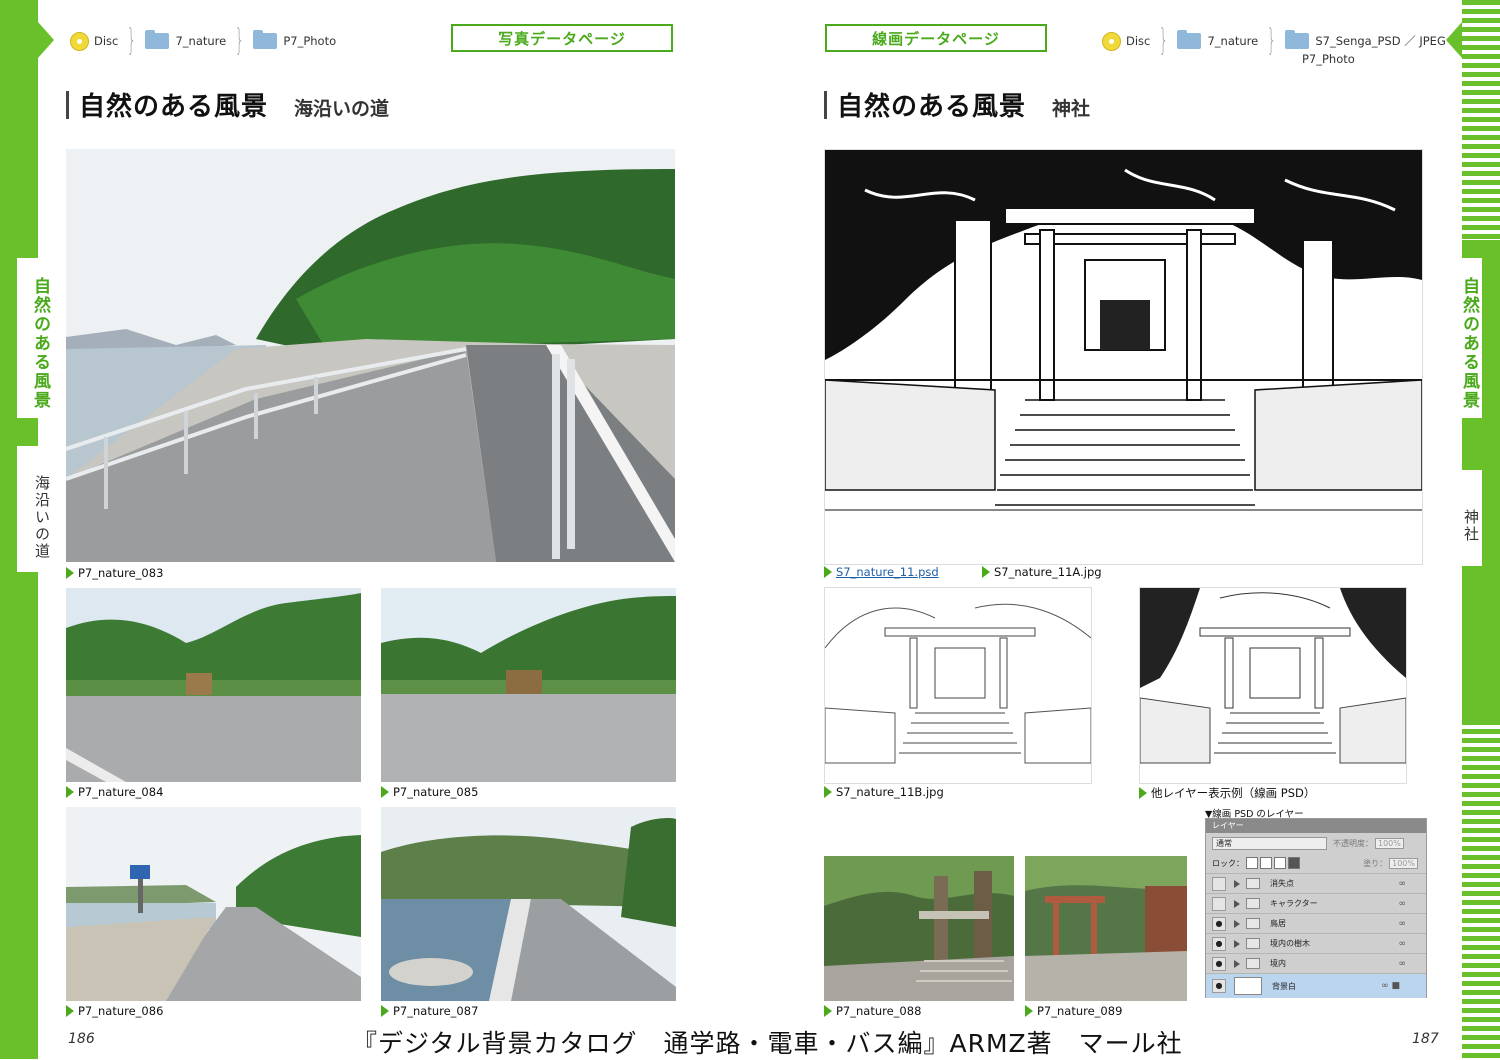  Describe the element at coordinates (1071, 109) in the screenshot. I see `title-sub: 神社` at that location.